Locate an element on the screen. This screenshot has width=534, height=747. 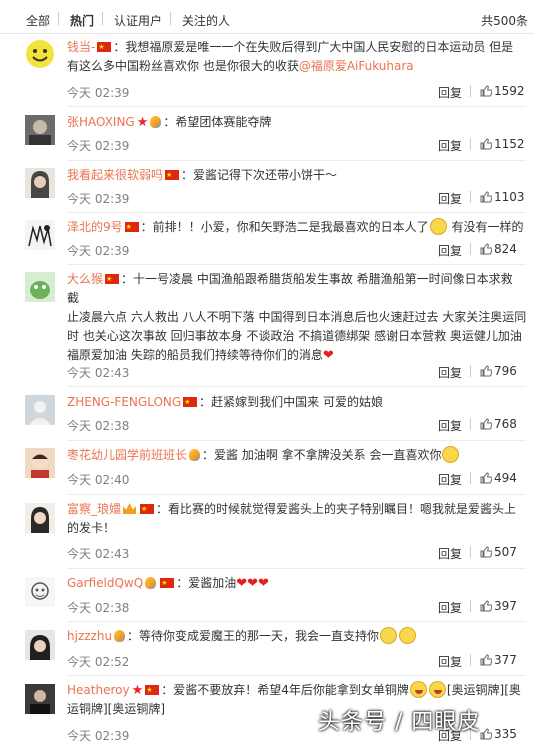
tab-following: 关注的人 is located at coordinates (206, 20).